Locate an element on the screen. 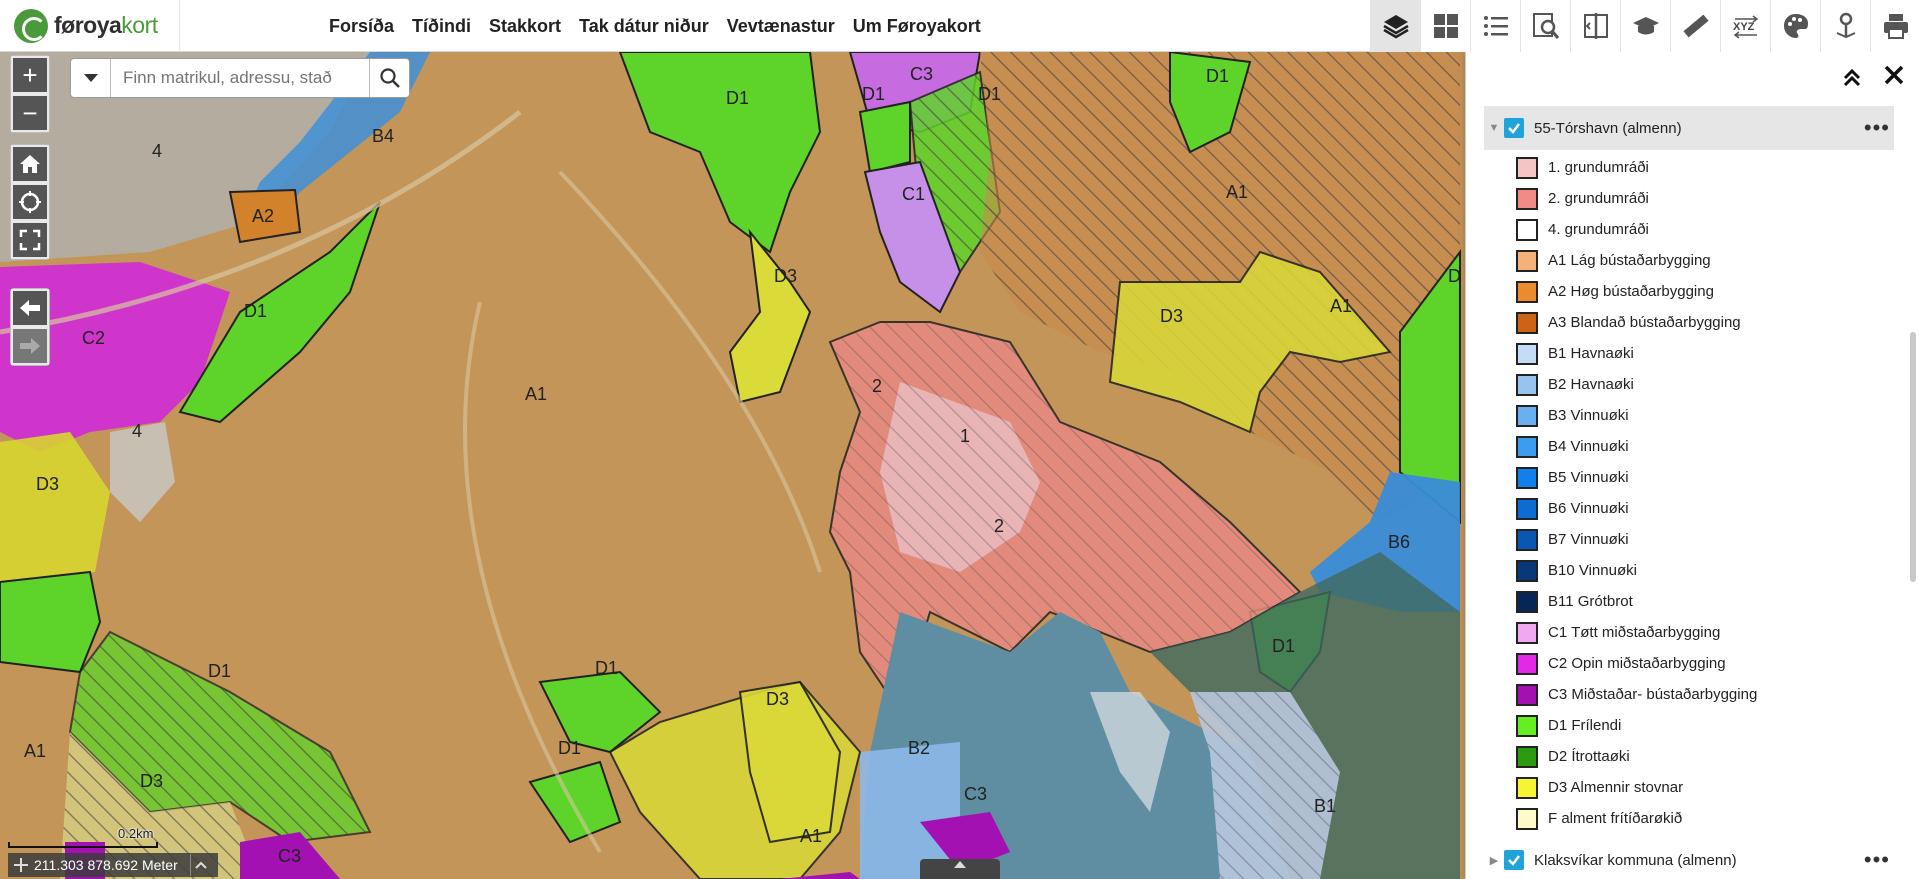 The width and height of the screenshot is (1920, 879). legend-button is located at coordinates (1495, 26).